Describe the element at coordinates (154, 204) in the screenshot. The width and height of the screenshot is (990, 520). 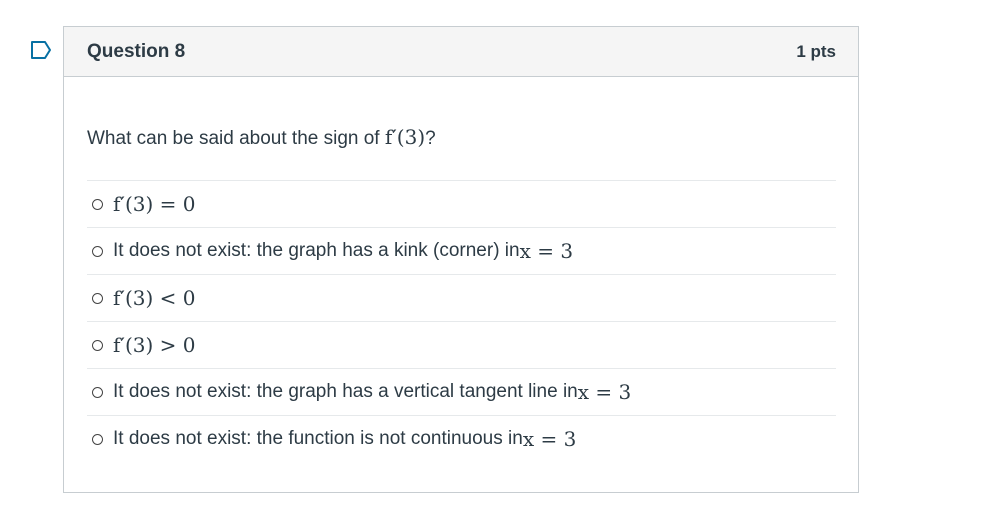
I see `answer-math: f′(3) = 0` at that location.